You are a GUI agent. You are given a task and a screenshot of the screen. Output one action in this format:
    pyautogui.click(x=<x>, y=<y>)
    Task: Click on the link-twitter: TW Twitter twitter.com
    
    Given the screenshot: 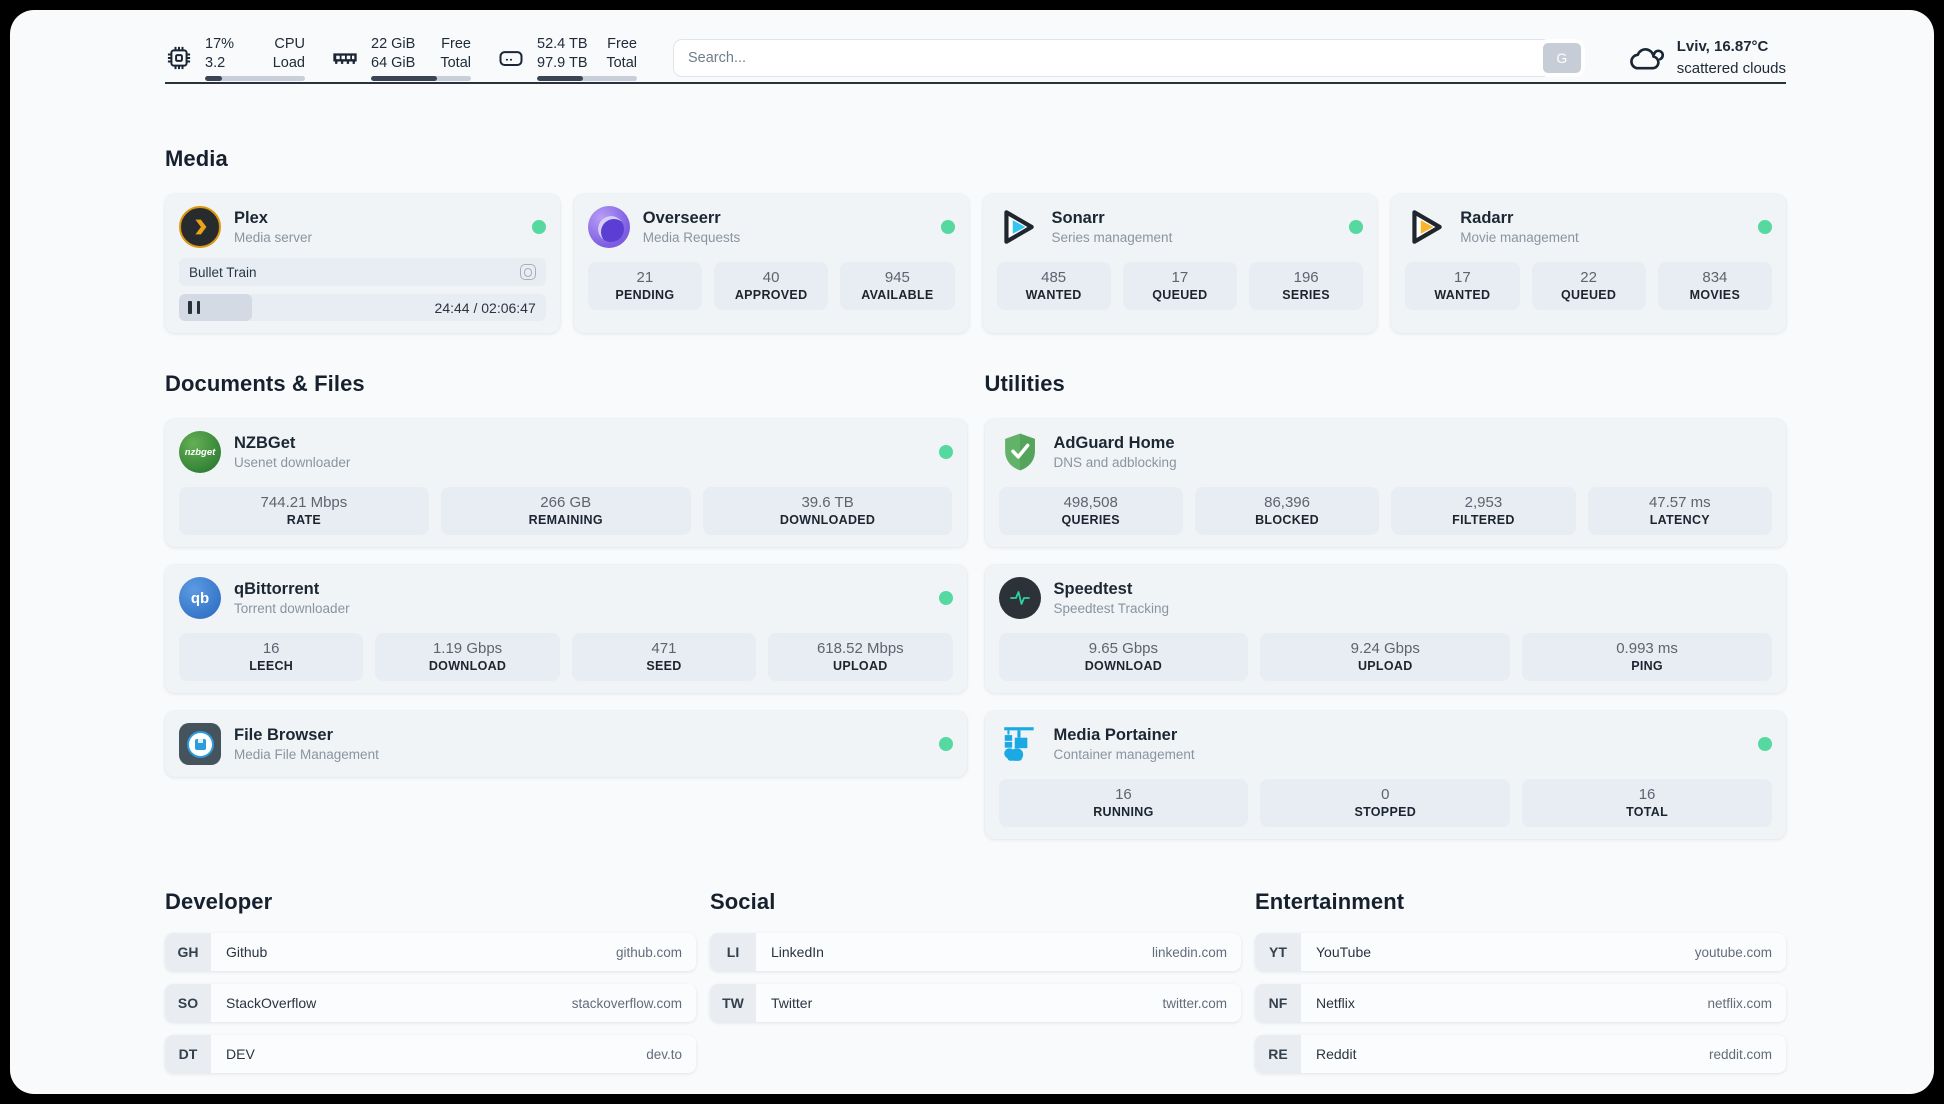 What is the action you would take?
    pyautogui.click(x=975, y=1003)
    